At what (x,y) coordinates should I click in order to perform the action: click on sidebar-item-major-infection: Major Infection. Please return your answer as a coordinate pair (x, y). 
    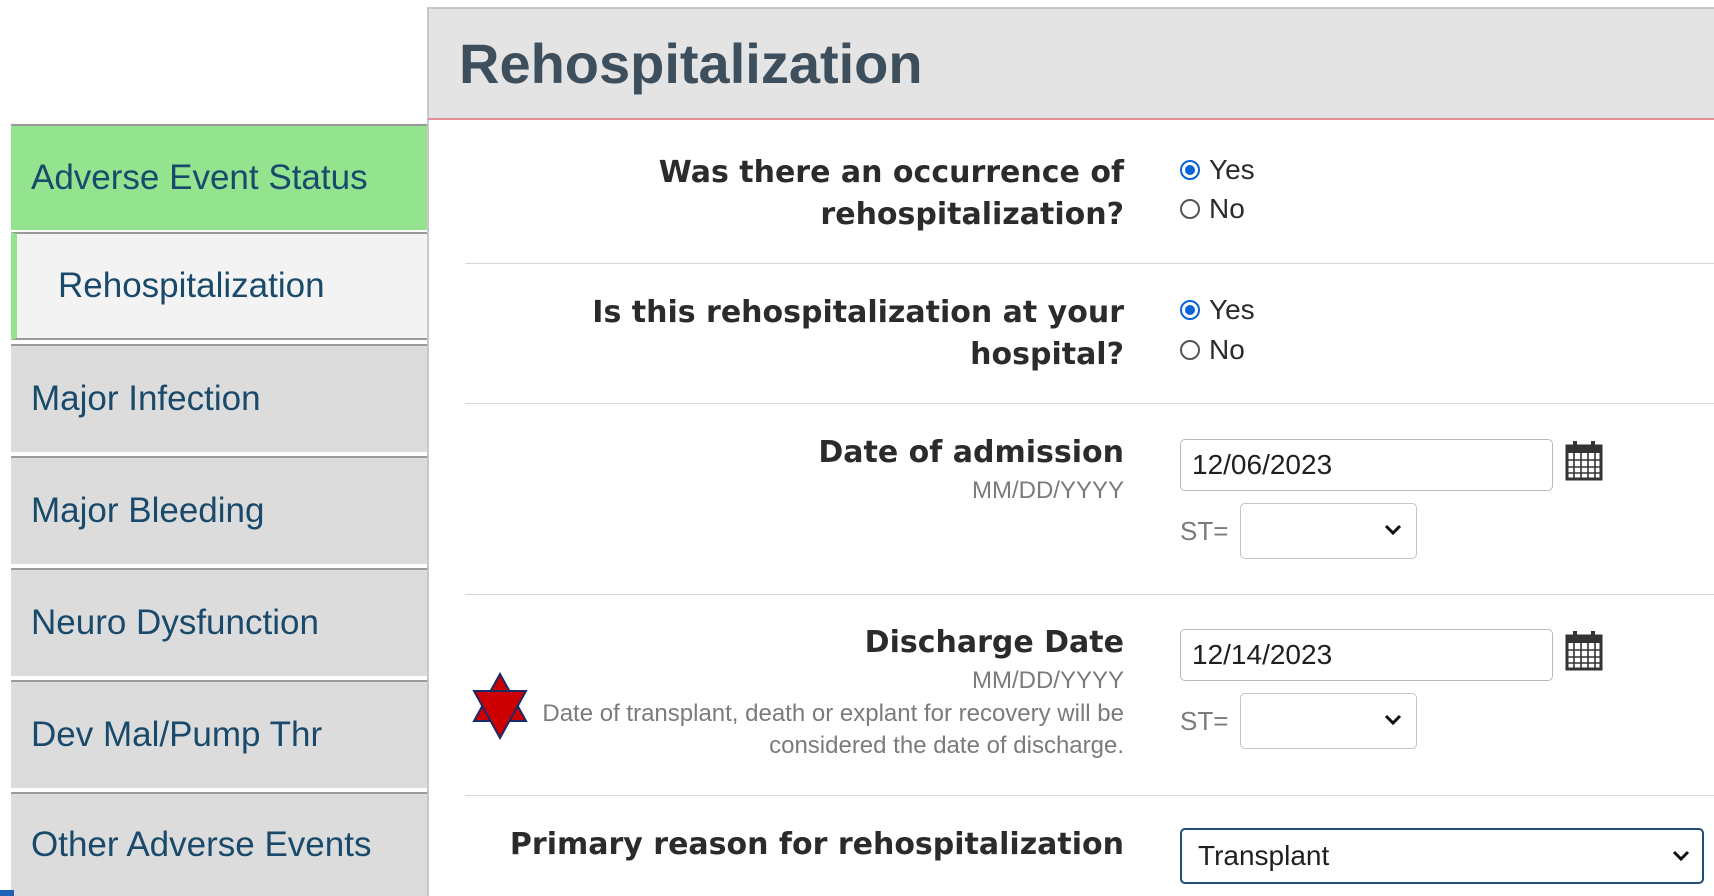
    Looking at the image, I should click on (219, 398).